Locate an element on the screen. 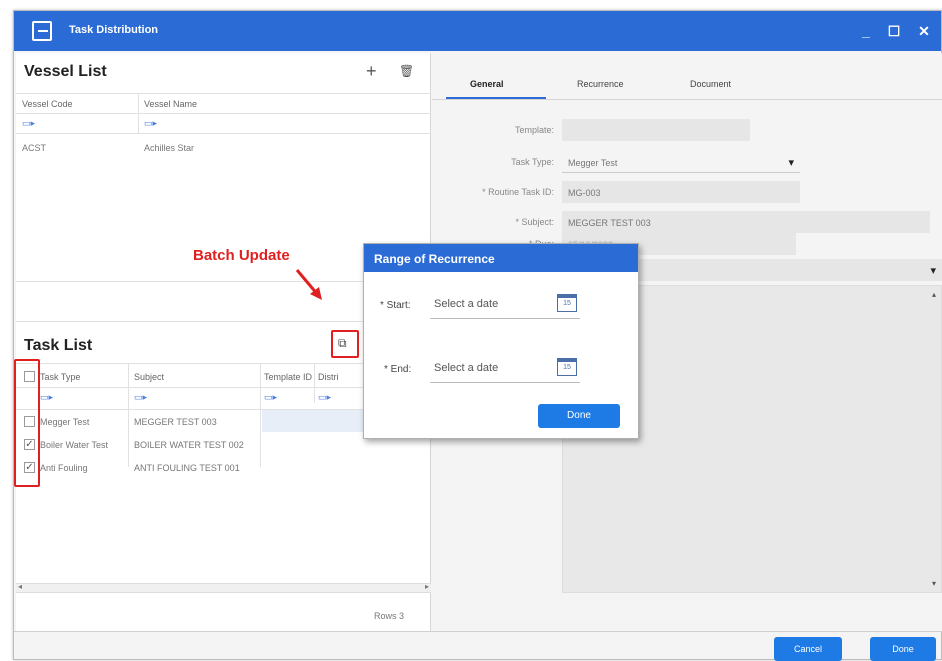  vessel-name-cell: Achilles Star is located at coordinates (169, 148).